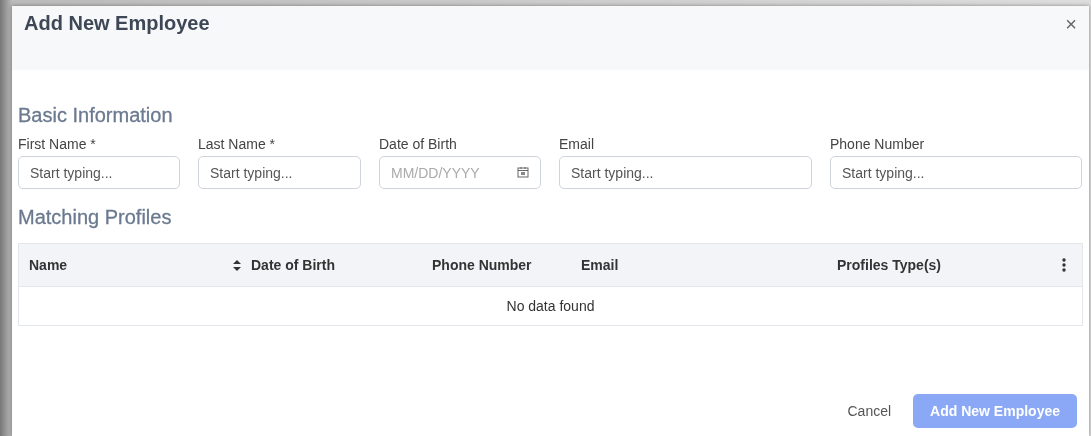 This screenshot has width=1091, height=436. Describe the element at coordinates (460, 172) in the screenshot. I see `date-field: MM/DD/YYYY` at that location.